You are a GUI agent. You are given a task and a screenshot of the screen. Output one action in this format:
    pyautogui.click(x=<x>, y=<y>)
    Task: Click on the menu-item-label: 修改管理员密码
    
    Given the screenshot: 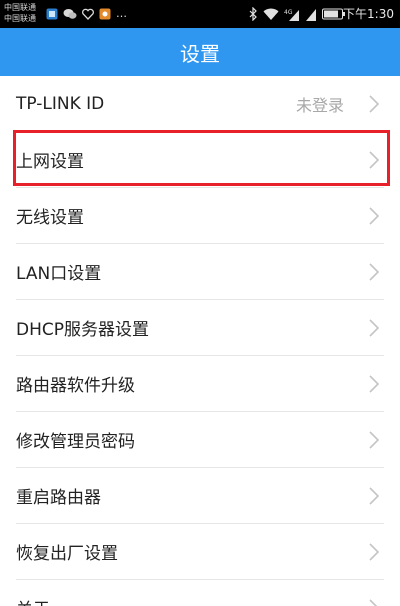 What is the action you would take?
    pyautogui.click(x=75, y=442)
    